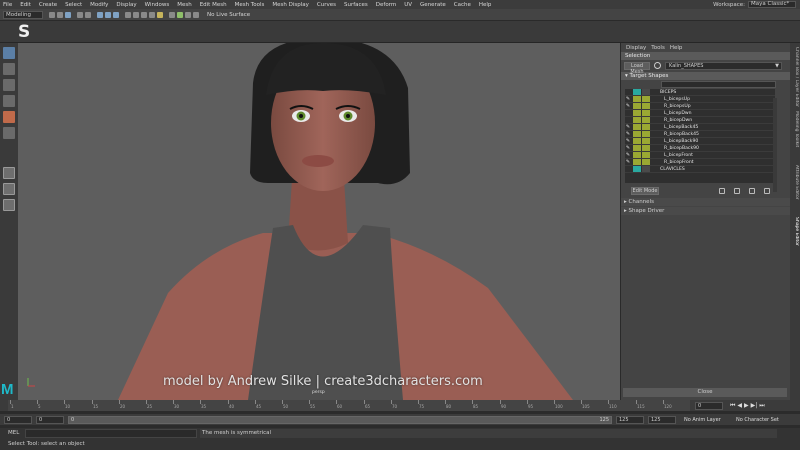 The image size is (800, 450). I want to click on snap-surface-icon, so click(152, 14).